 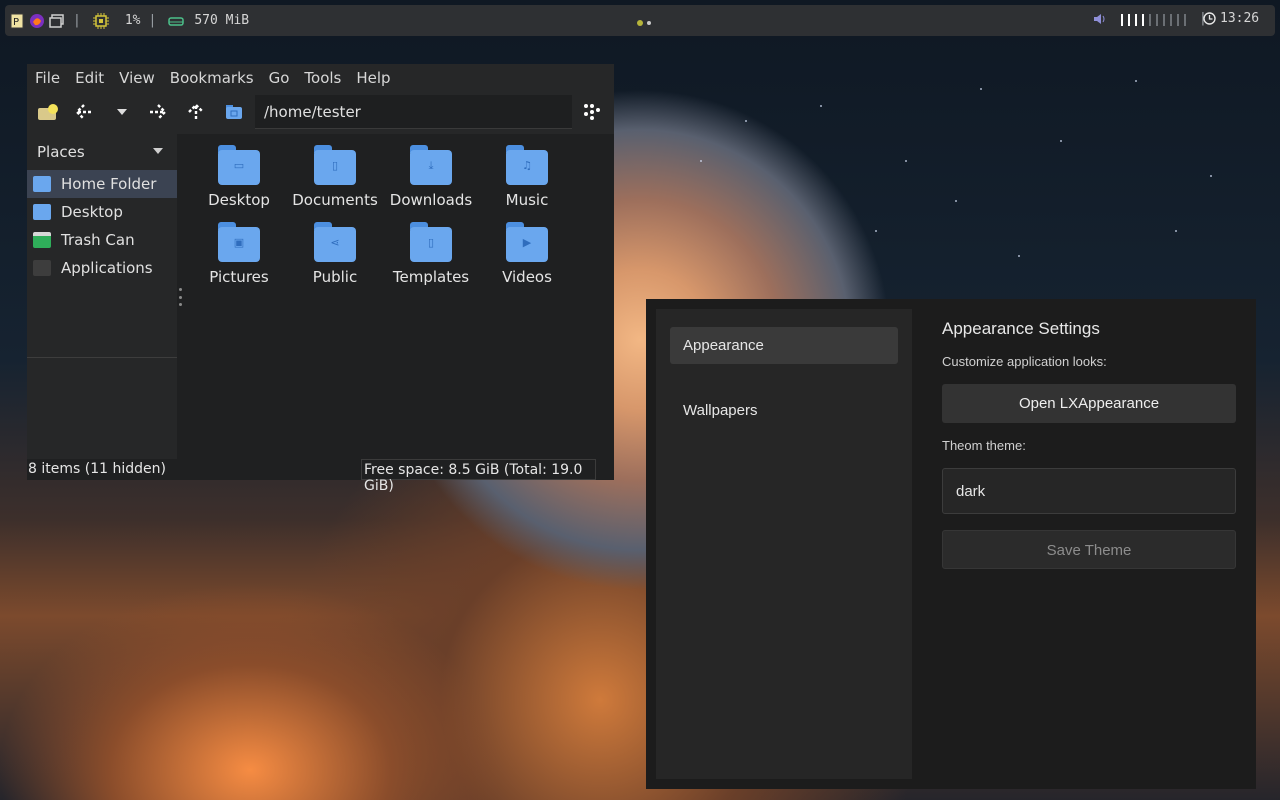 I want to click on back-icon, so click(x=83, y=112).